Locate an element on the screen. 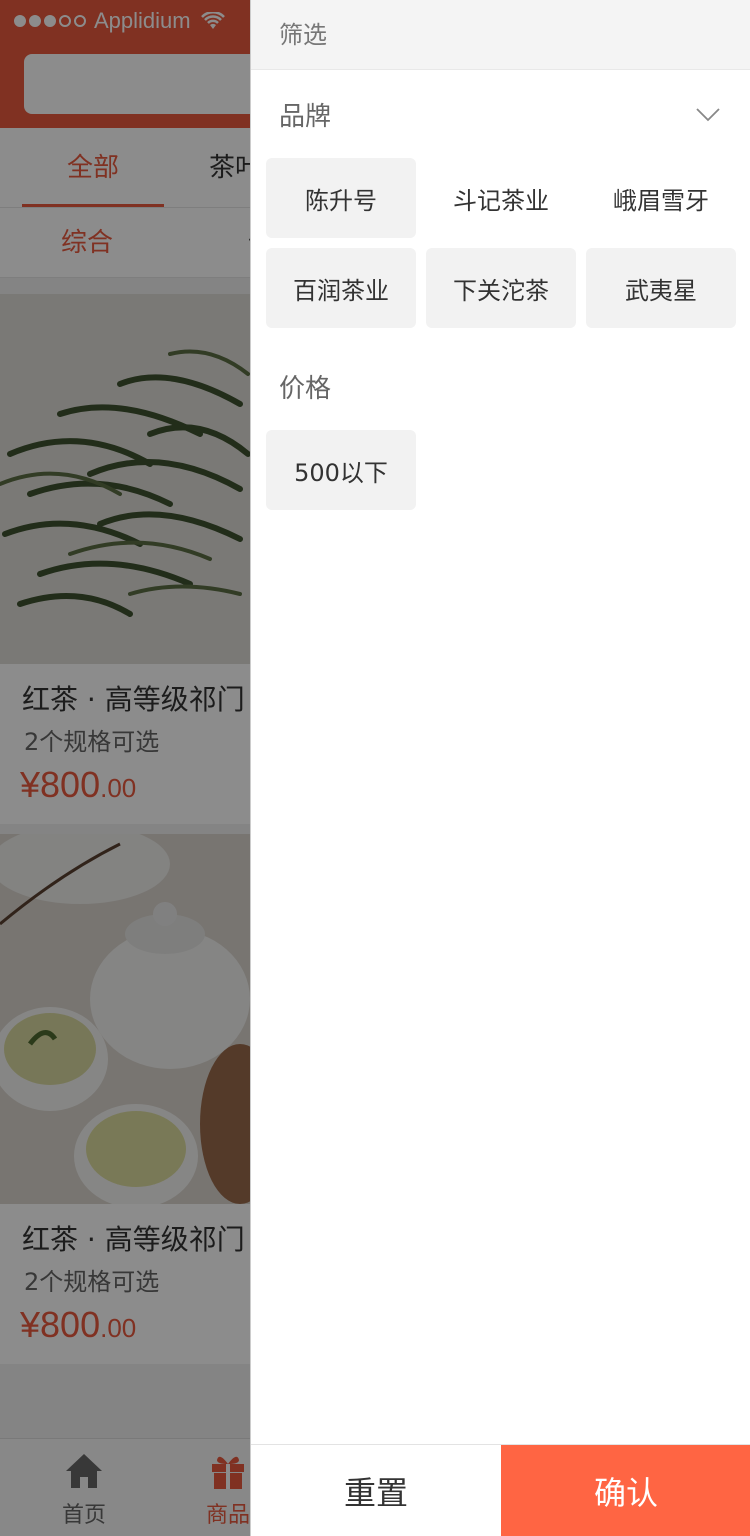  brand-chip: 百润茶业 is located at coordinates (341, 288).